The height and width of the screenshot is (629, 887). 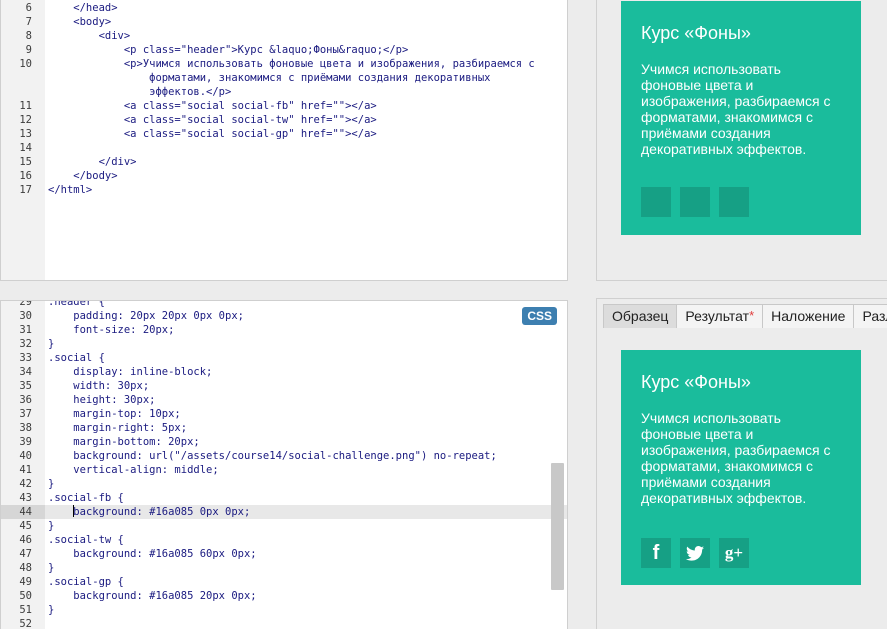 What do you see at coordinates (284, 358) in the screenshot?
I see `code-line: 33 .social {` at bounding box center [284, 358].